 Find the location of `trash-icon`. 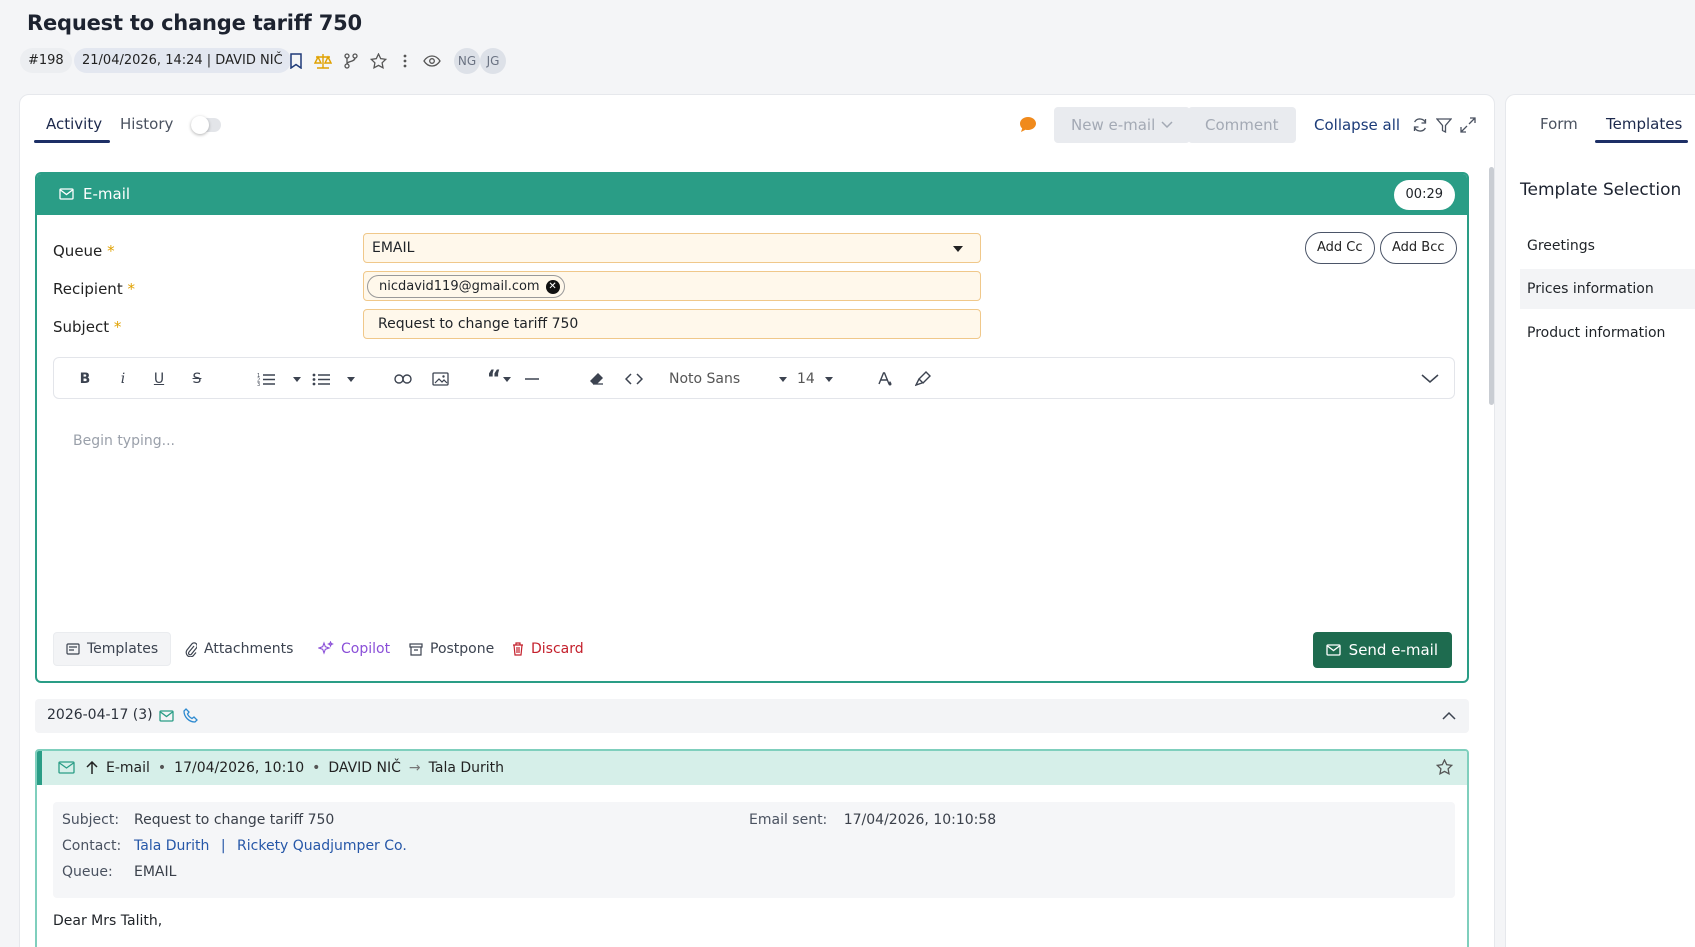

trash-icon is located at coordinates (518, 649).